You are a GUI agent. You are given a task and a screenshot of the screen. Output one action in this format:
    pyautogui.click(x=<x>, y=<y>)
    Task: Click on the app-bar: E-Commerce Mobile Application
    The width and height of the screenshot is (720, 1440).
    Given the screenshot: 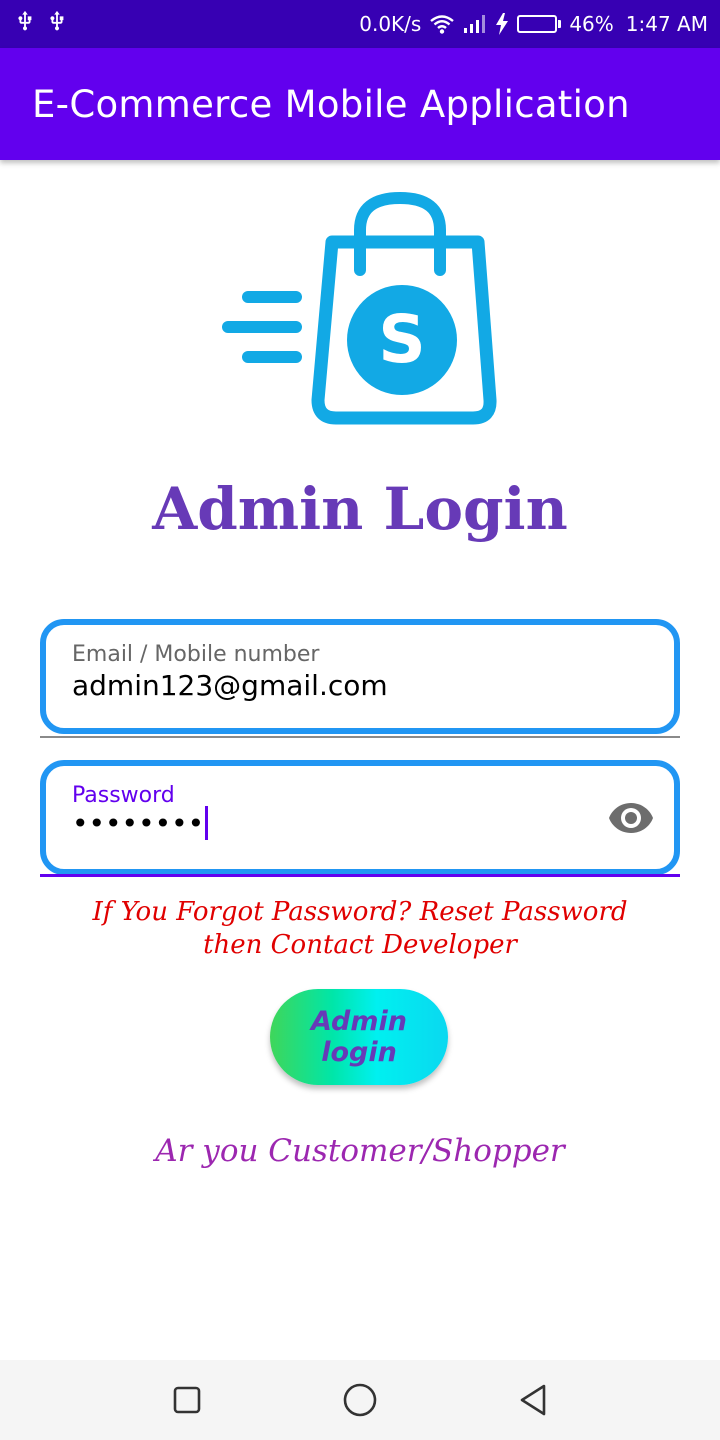 What is the action you would take?
    pyautogui.click(x=360, y=104)
    